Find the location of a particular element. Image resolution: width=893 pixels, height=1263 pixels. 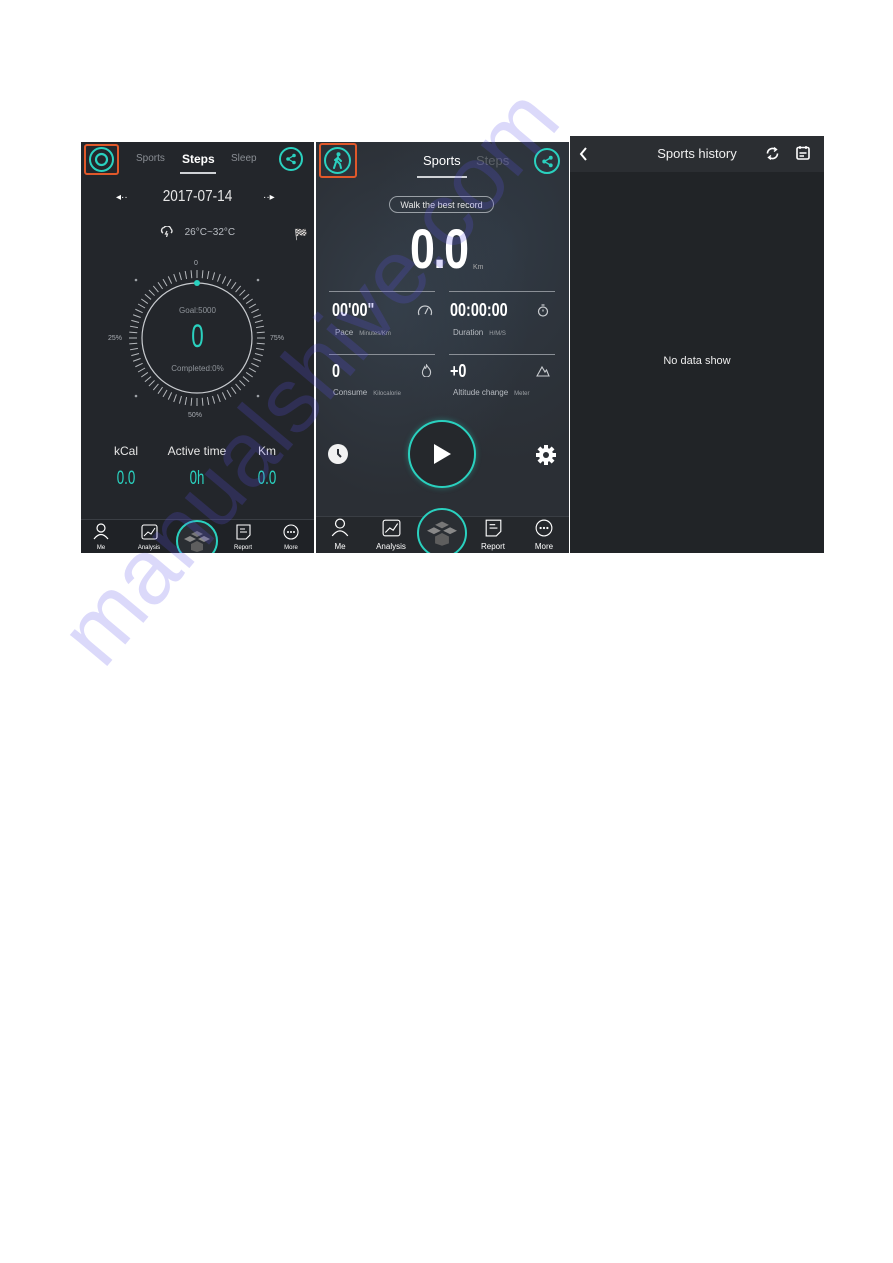

gear-icon is located at coordinates (546, 455).